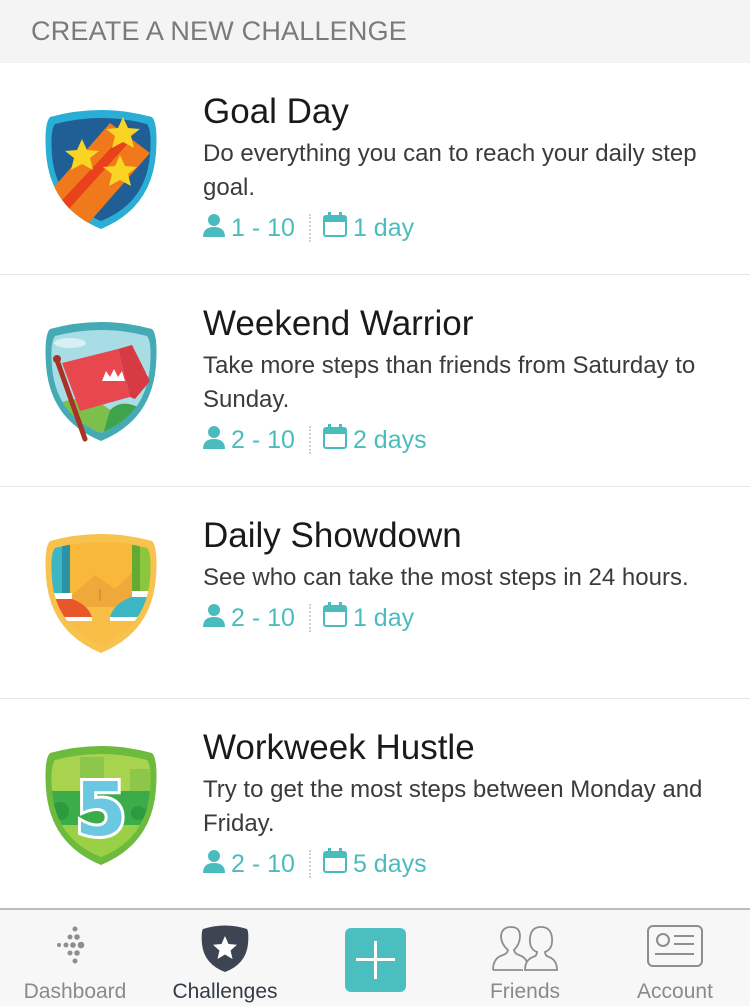 This screenshot has height=1006, width=750. I want to click on dashboard-dots-icon, so click(75, 949).